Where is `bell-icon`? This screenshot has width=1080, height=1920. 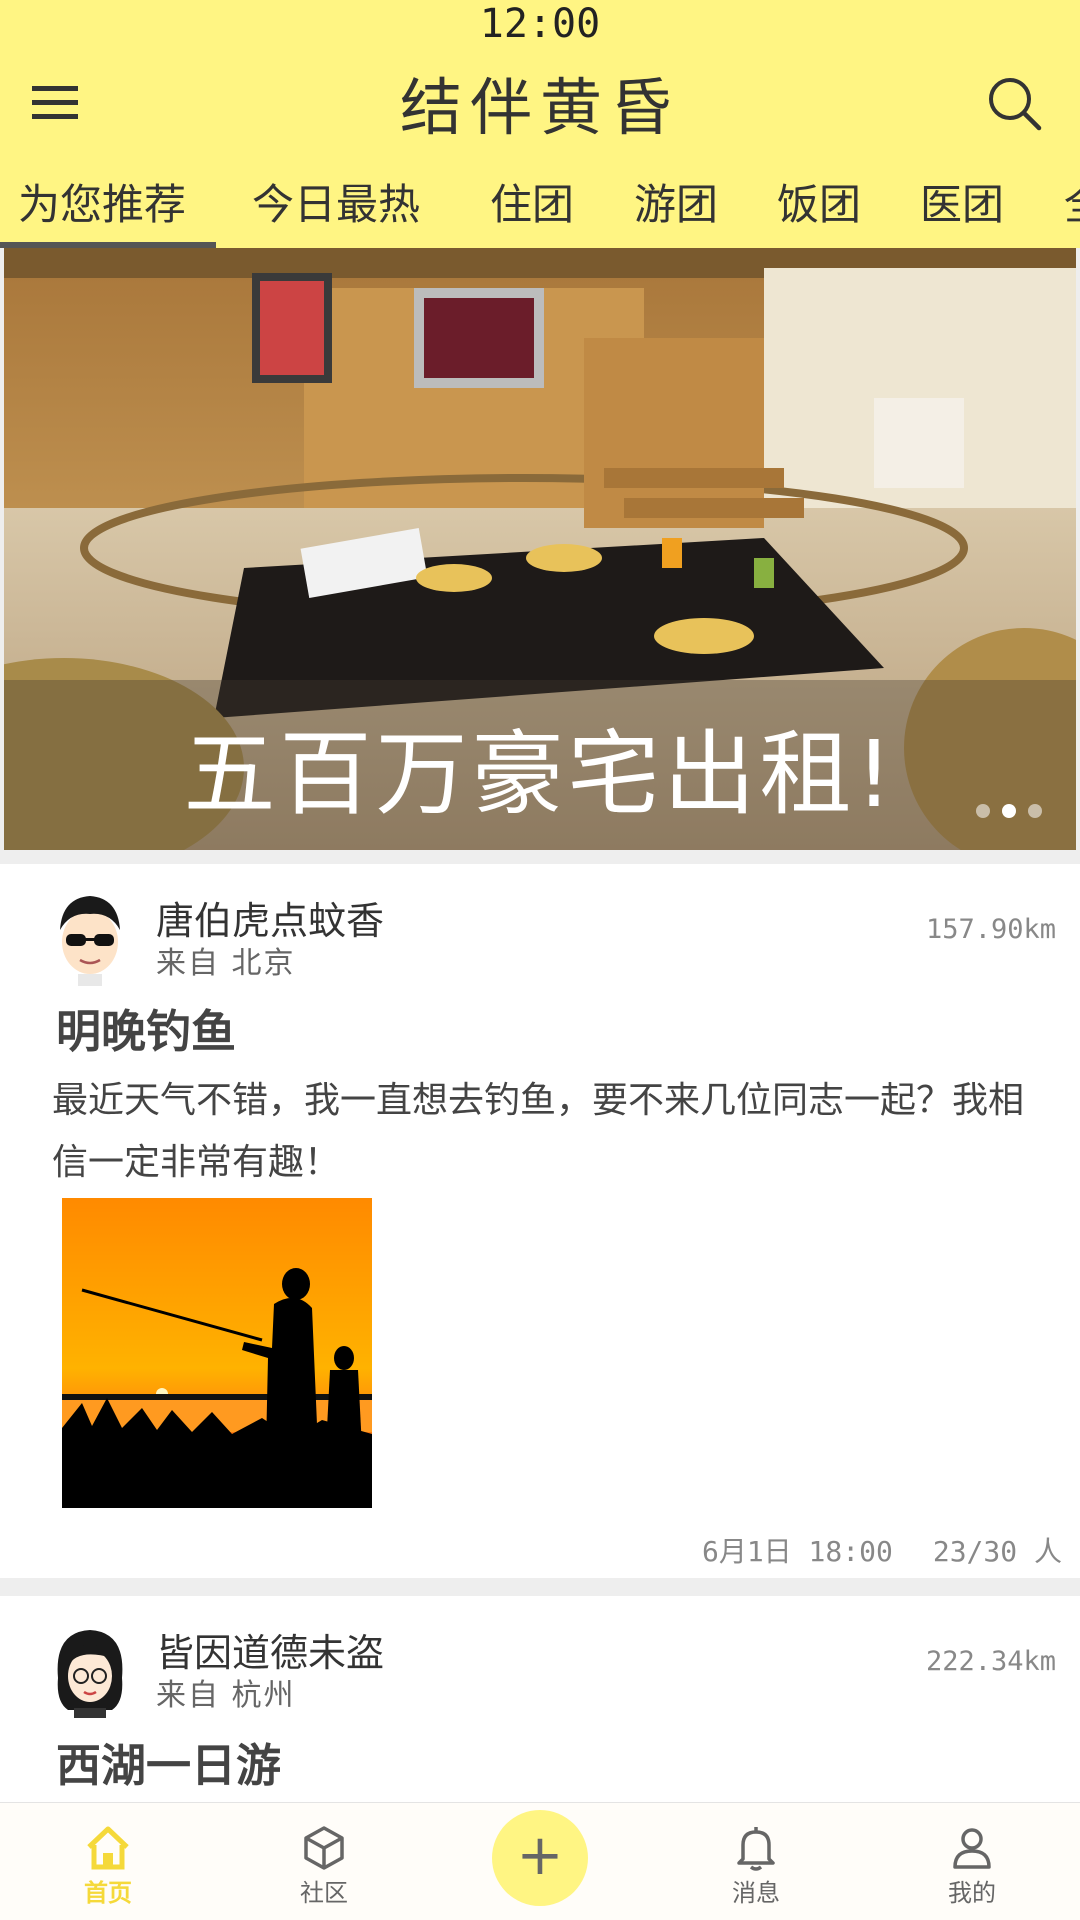 bell-icon is located at coordinates (756, 1849).